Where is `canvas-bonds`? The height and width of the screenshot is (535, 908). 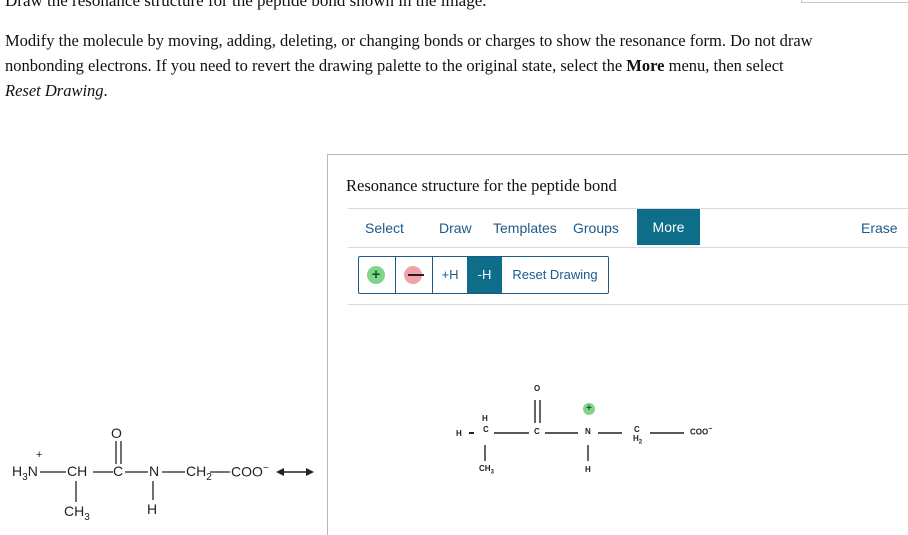 canvas-bonds is located at coordinates (576, 430).